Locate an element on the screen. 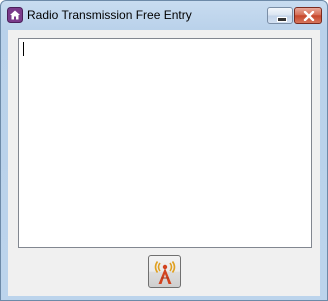  minimize-icon is located at coordinates (282, 19).